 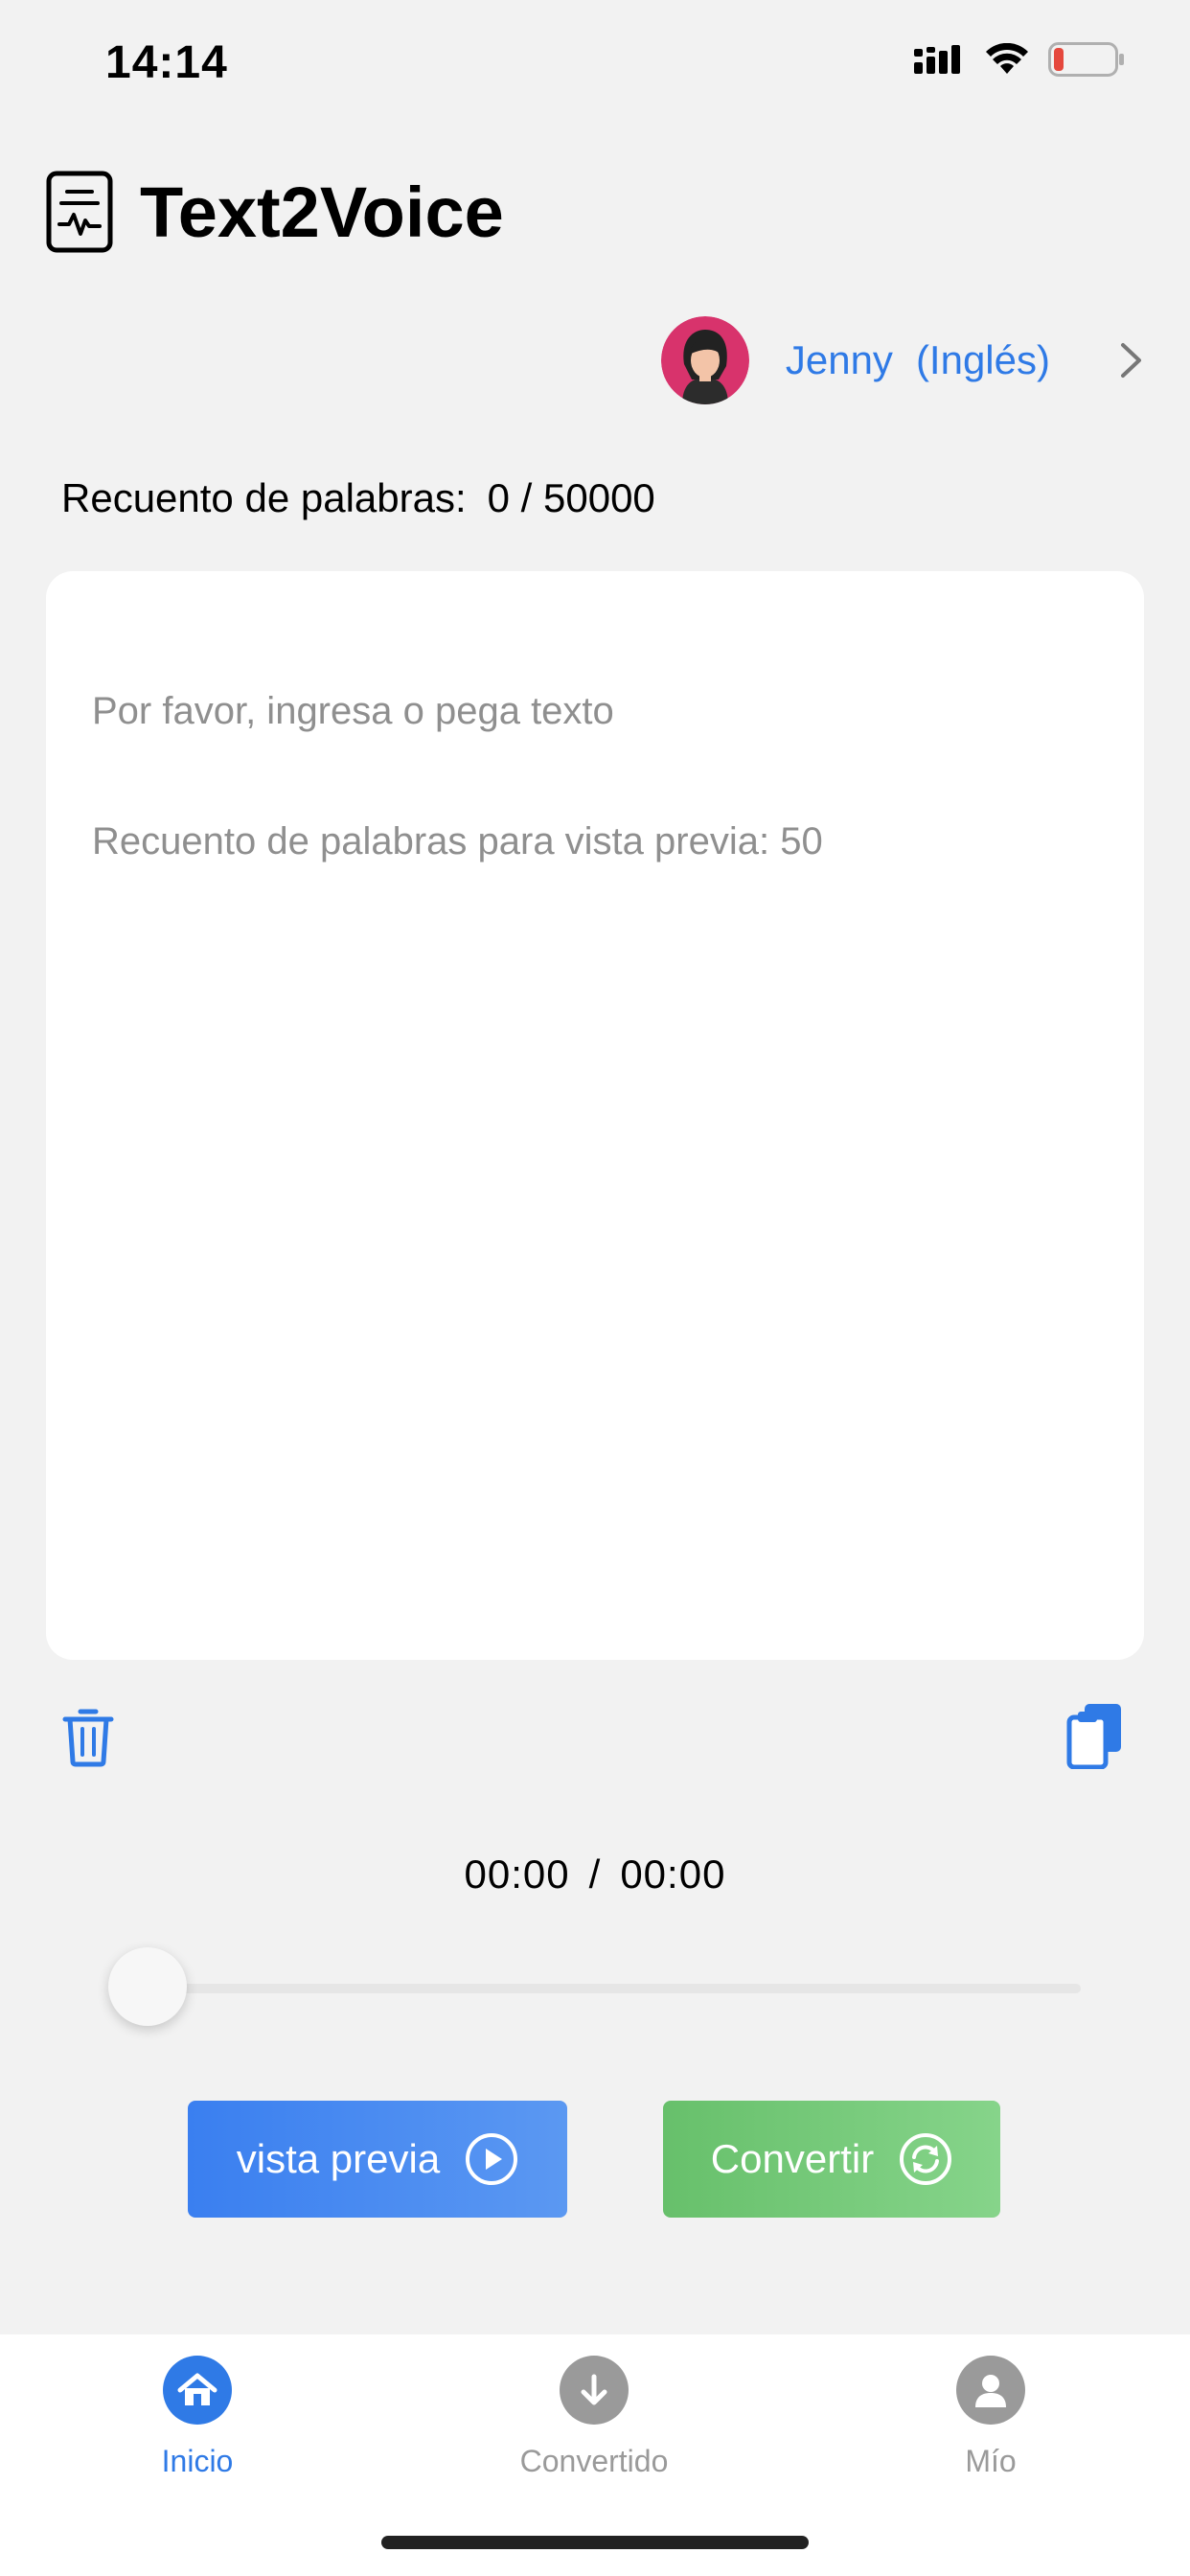 What do you see at coordinates (990, 2390) in the screenshot?
I see `user-icon` at bounding box center [990, 2390].